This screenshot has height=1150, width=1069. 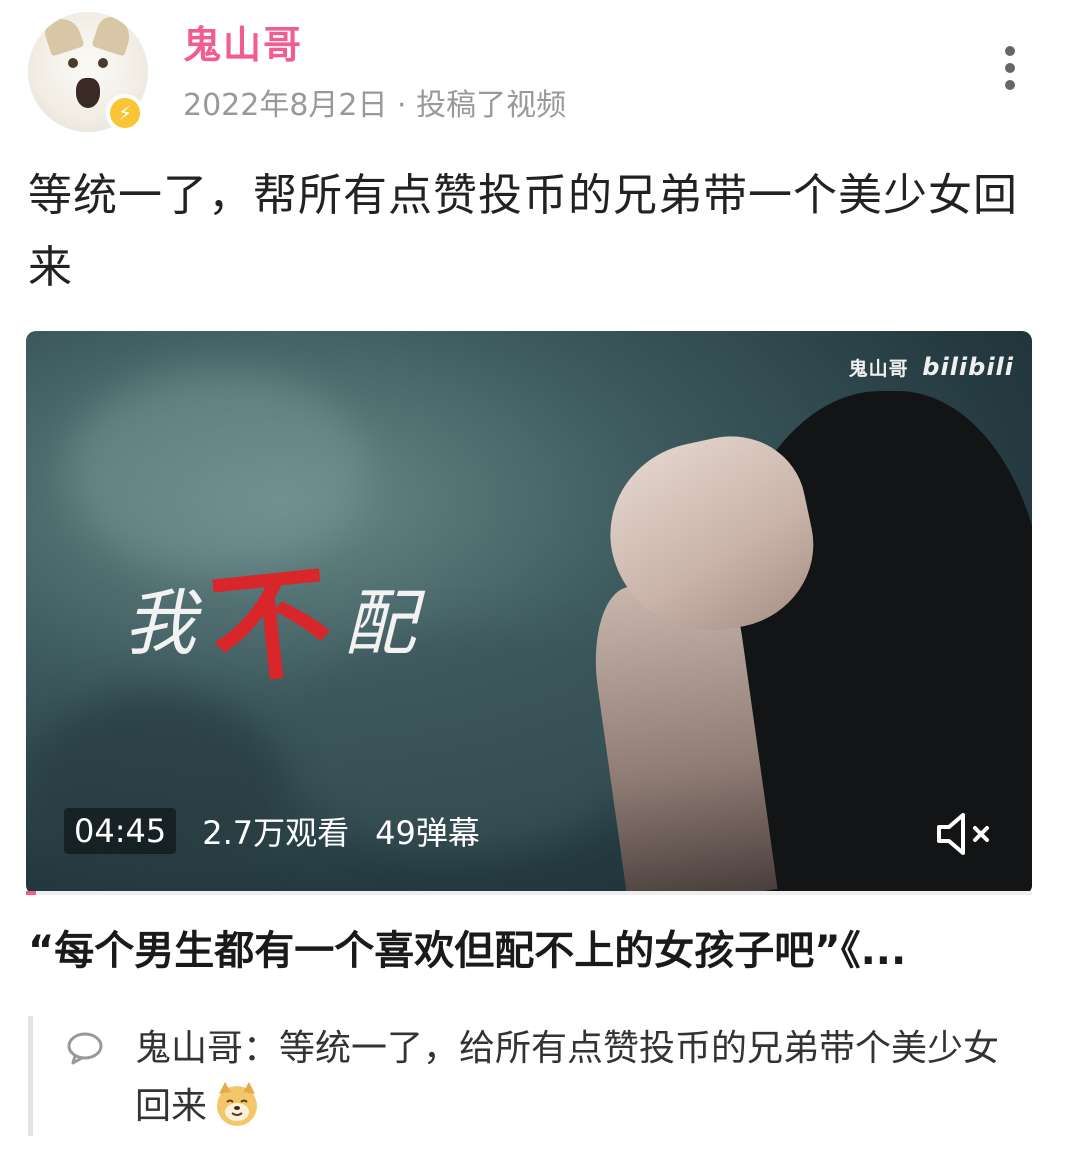 What do you see at coordinates (968, 367) in the screenshot?
I see `watermark-brand: bilibili` at bounding box center [968, 367].